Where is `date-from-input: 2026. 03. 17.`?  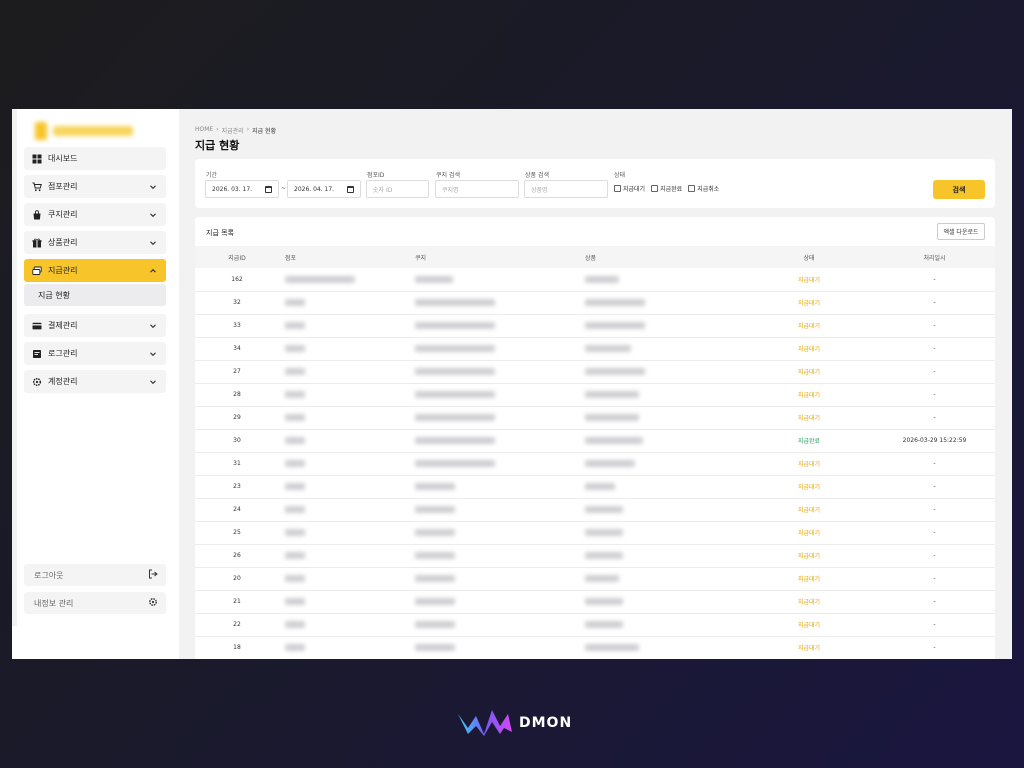 date-from-input: 2026. 03. 17. is located at coordinates (242, 189).